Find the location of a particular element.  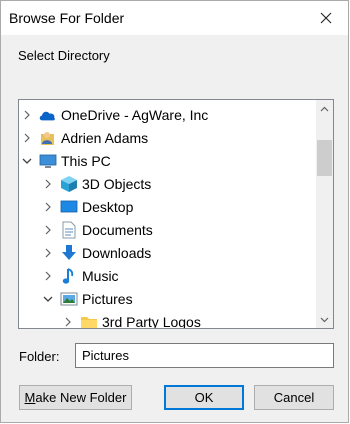

tree-item-3d-objects: 3D Objects is located at coordinates (167, 183).